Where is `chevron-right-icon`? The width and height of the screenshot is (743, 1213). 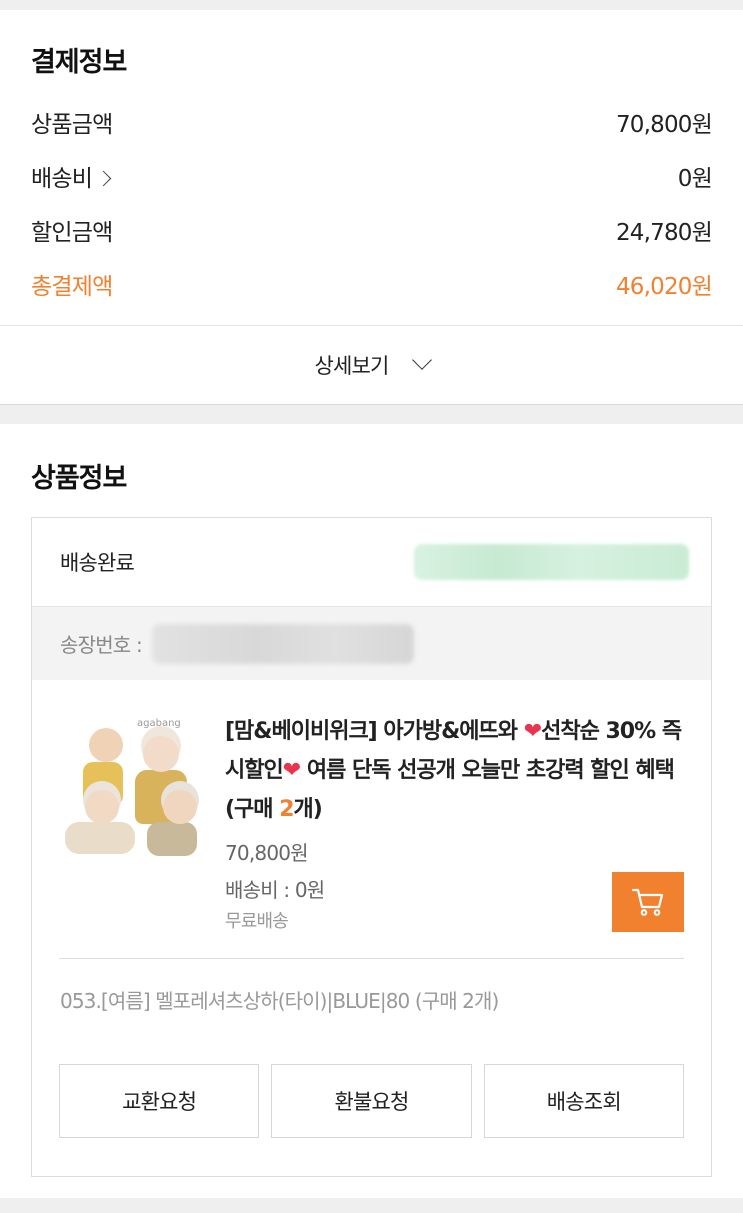
chevron-right-icon is located at coordinates (103, 178).